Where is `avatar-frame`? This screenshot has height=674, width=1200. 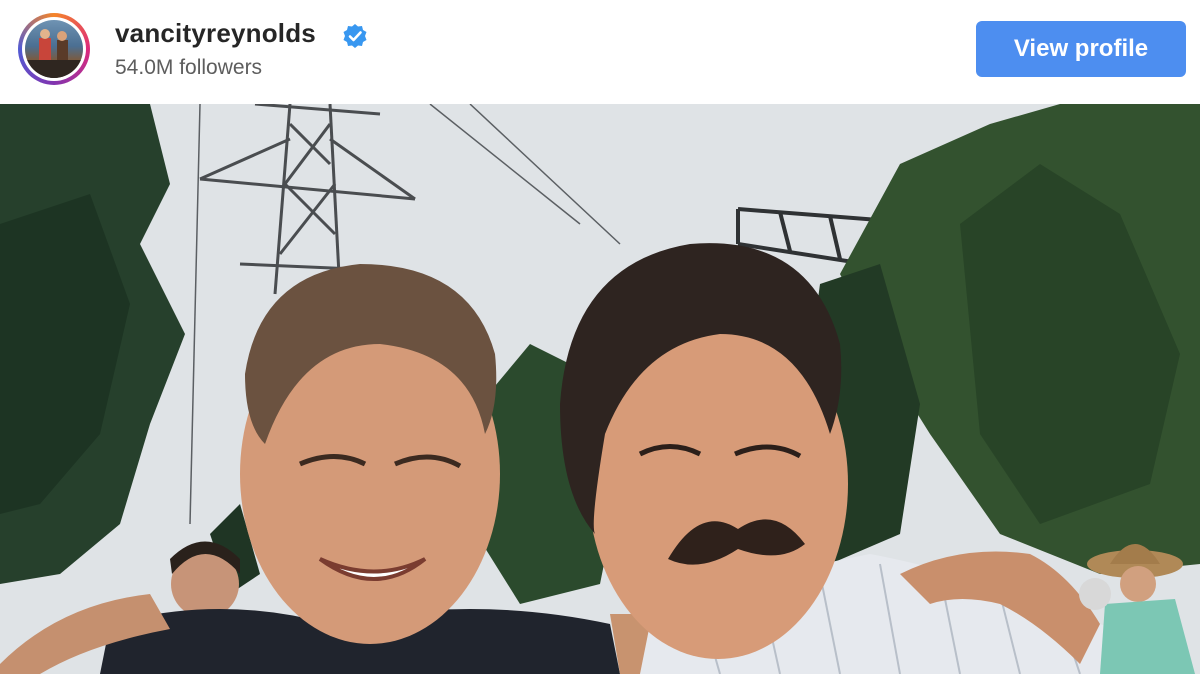
avatar-frame is located at coordinates (54, 49).